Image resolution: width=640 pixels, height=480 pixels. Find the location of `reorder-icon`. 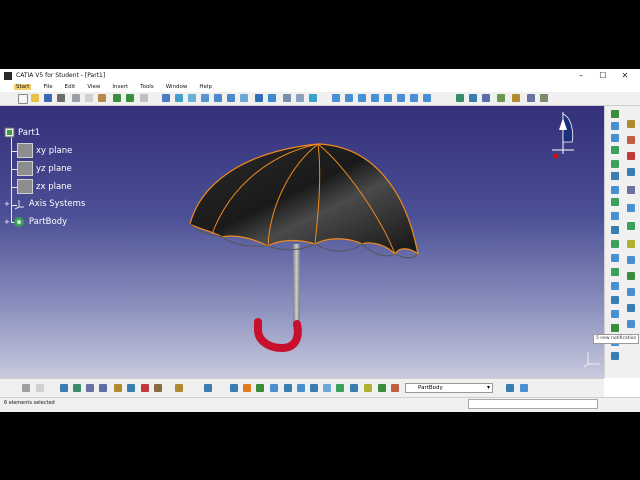

reorder-icon is located at coordinates (247, 388).